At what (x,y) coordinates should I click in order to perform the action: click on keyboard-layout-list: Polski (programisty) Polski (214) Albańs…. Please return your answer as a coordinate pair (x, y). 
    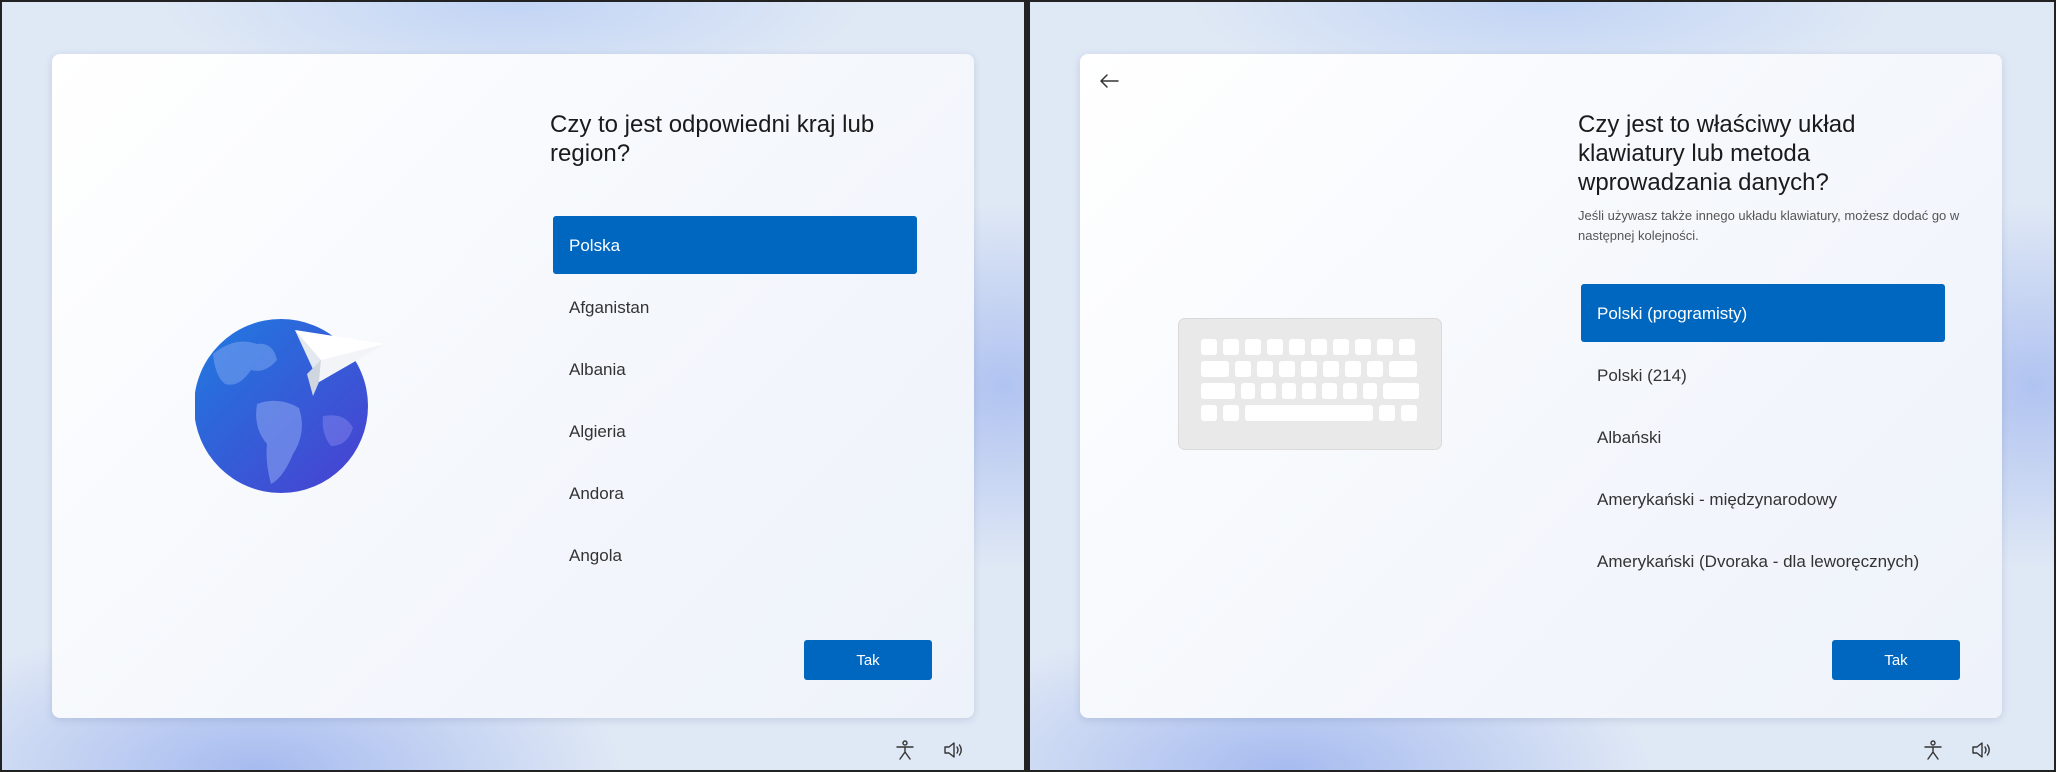
    Looking at the image, I should click on (1763, 439).